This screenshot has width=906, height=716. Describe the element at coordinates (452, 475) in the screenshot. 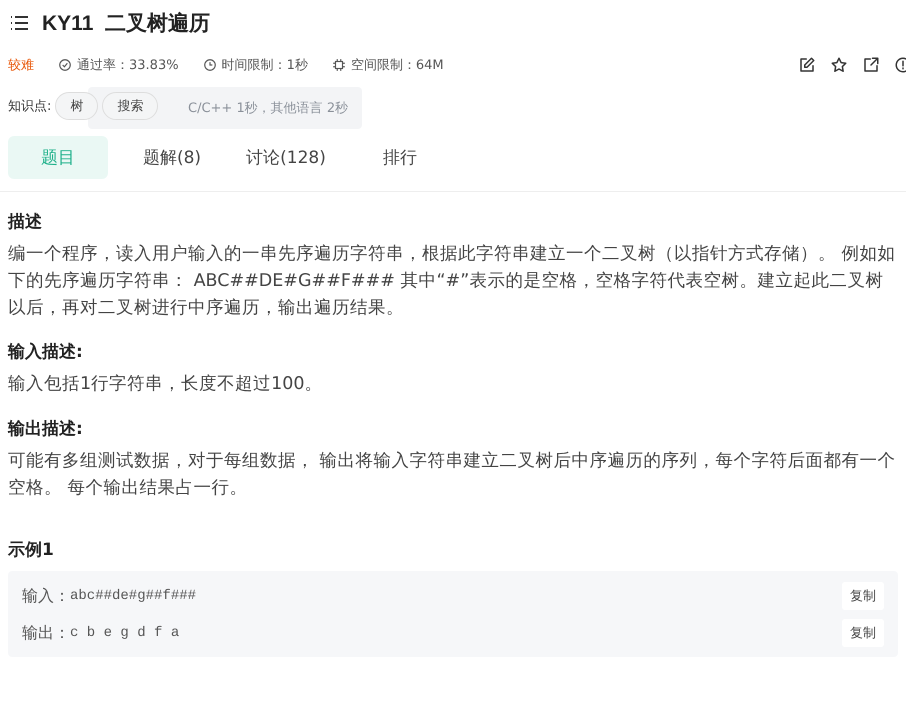

I see `section-text: 可能有多组测试数据，对于每组数据， 输出将输入字符串建立二叉树后中序遍历的序列，每个字符后面都有一个空格。 每个输出结果占一行。` at that location.